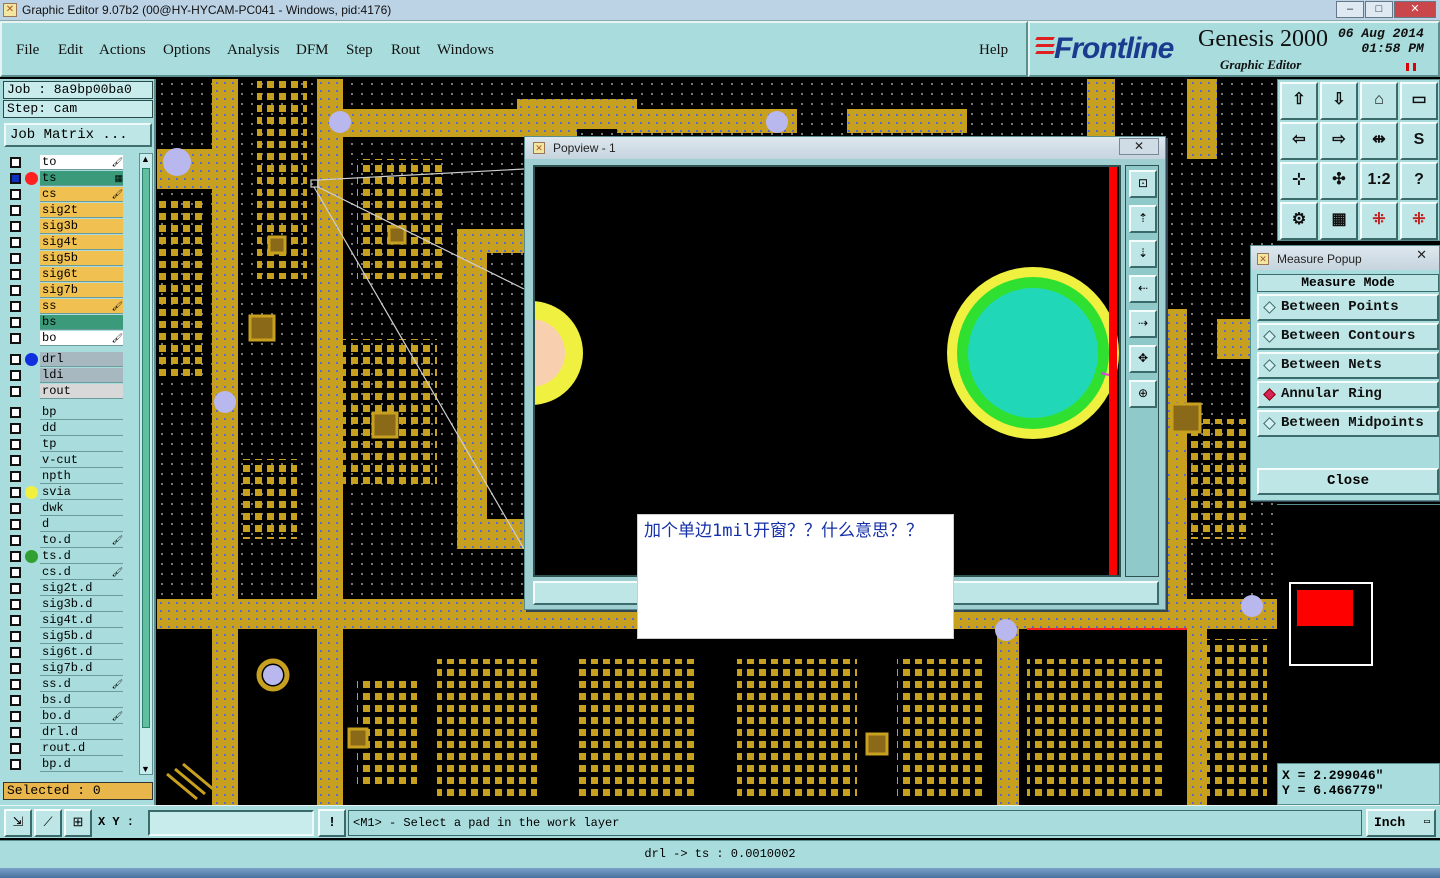  Describe the element at coordinates (1339, 101) in the screenshot. I see `zoom-down-icon: ⇩` at that location.